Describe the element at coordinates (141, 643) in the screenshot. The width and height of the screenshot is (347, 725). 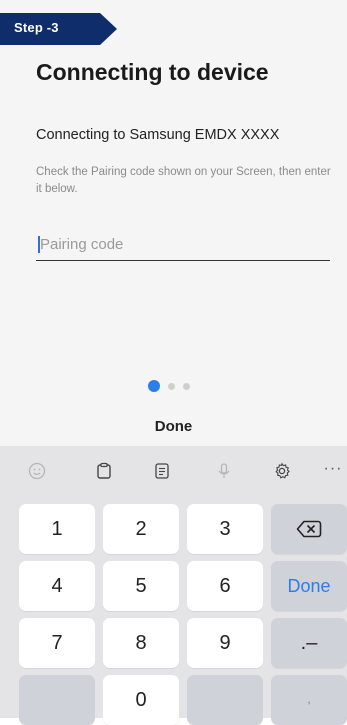
I see `key-8: 8` at that location.